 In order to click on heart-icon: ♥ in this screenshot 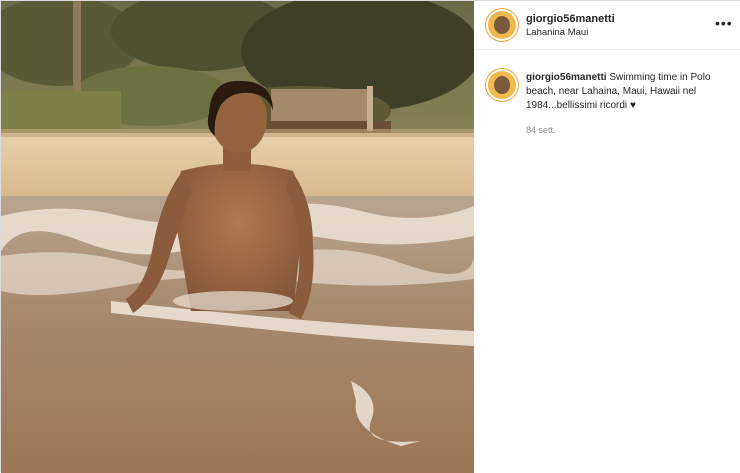, I will do `click(632, 105)`.